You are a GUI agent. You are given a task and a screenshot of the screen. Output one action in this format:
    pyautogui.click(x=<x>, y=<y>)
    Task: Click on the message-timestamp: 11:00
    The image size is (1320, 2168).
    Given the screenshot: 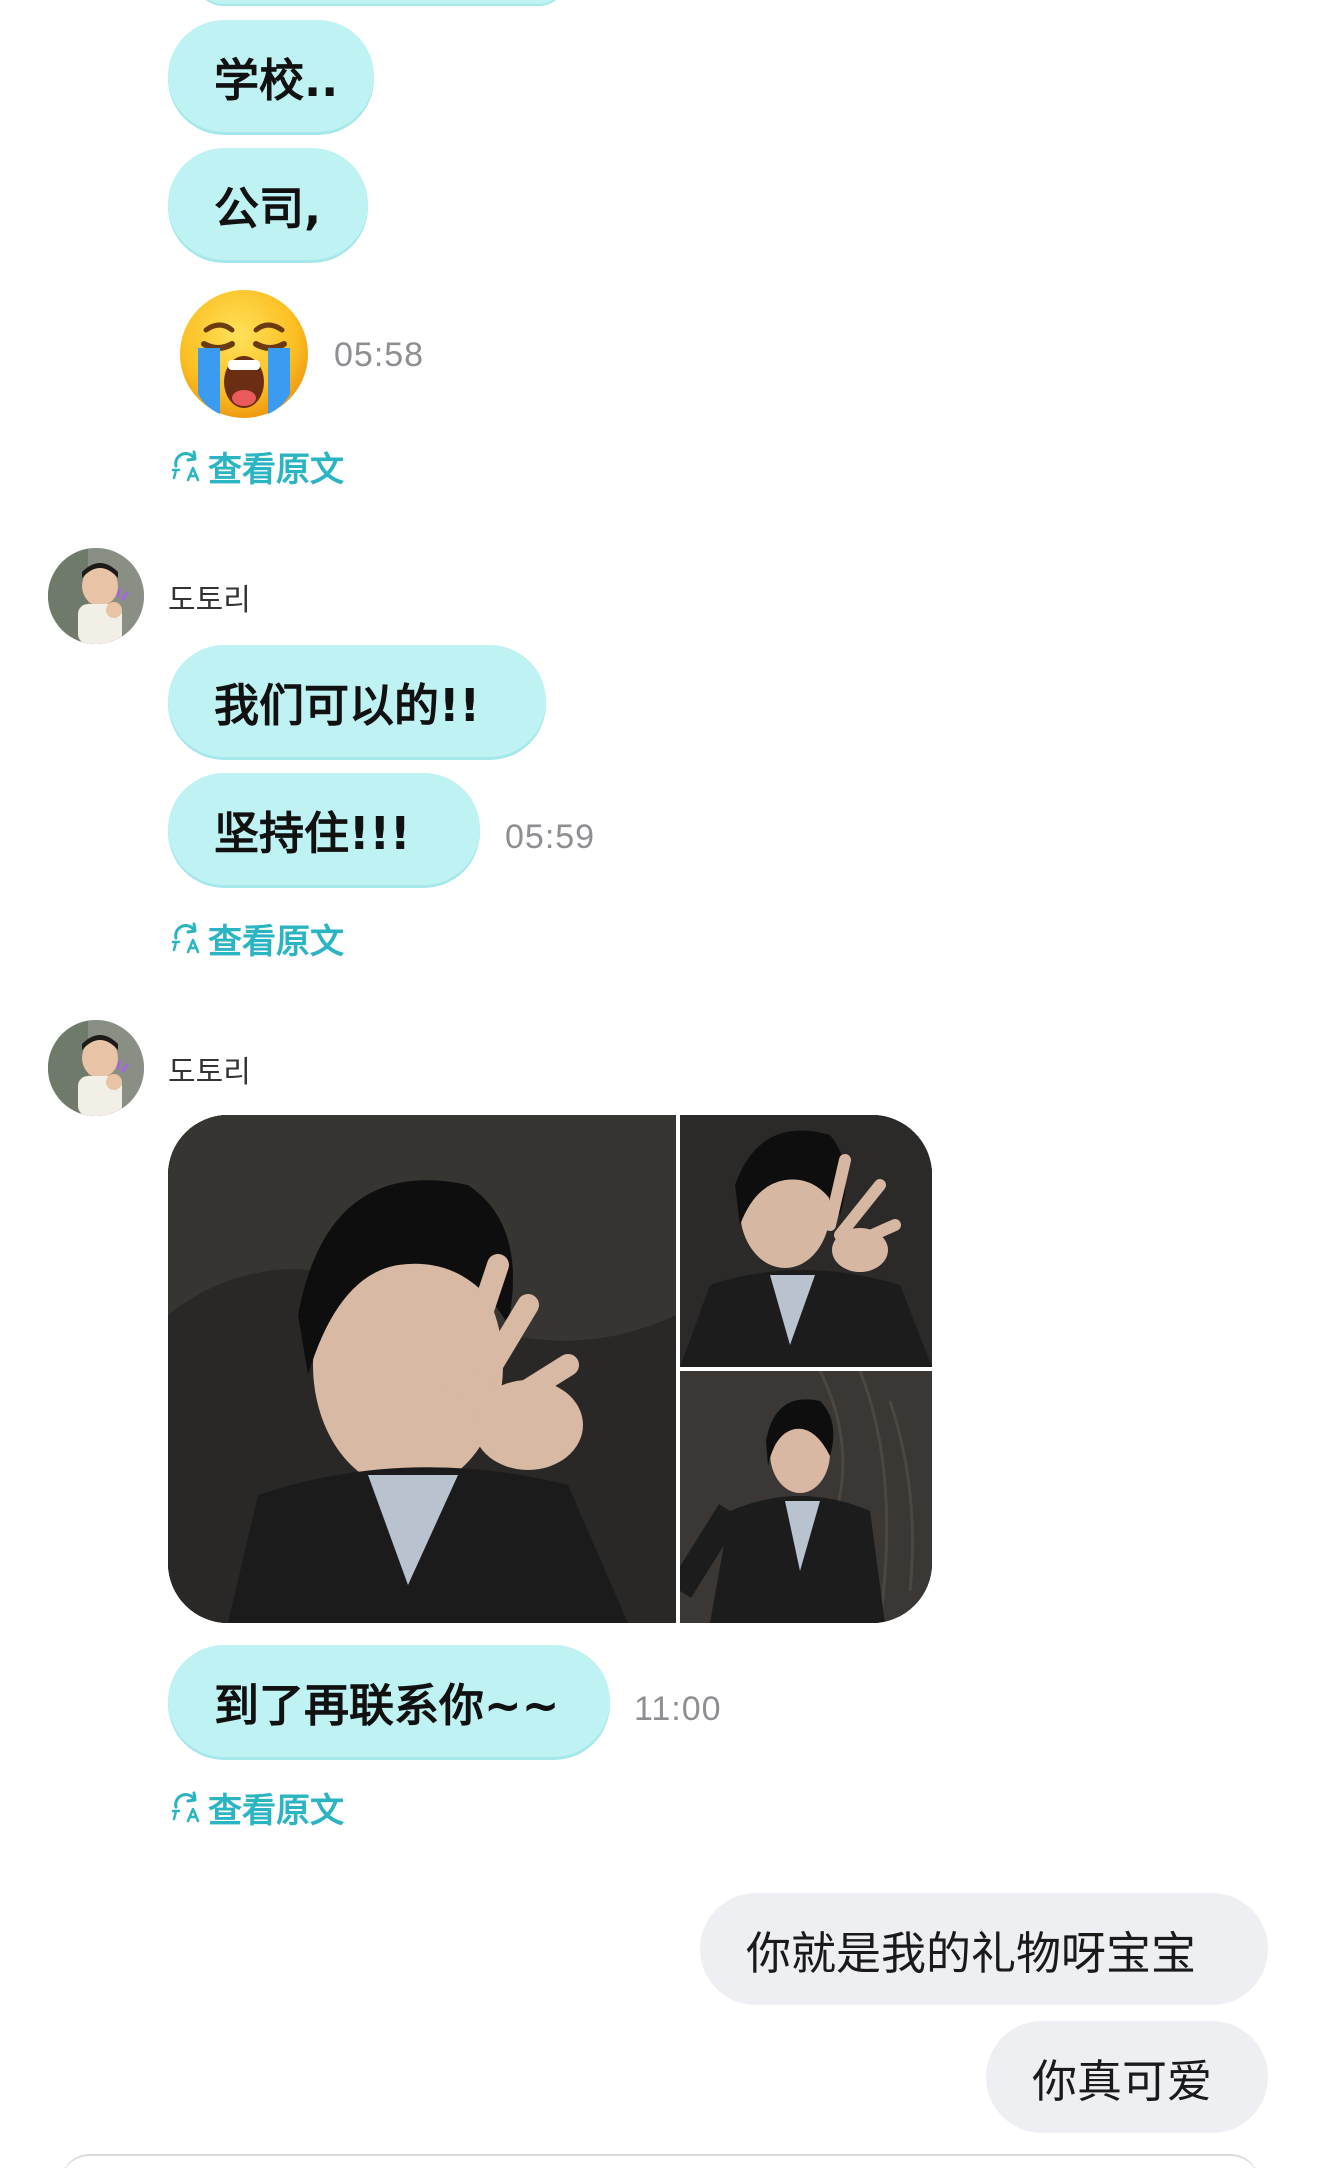 What is the action you would take?
    pyautogui.click(x=678, y=1709)
    